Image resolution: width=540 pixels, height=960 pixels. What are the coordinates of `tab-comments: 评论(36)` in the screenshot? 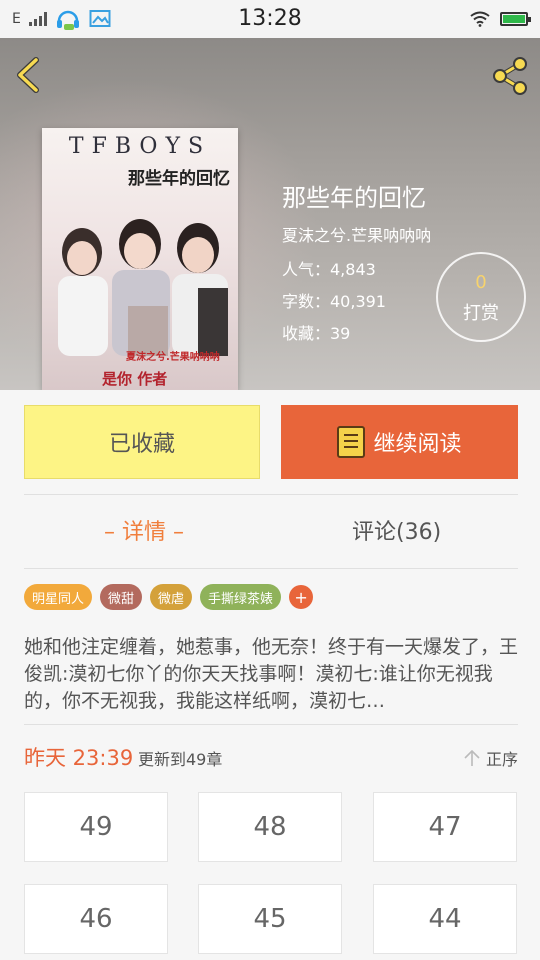 It's located at (396, 530).